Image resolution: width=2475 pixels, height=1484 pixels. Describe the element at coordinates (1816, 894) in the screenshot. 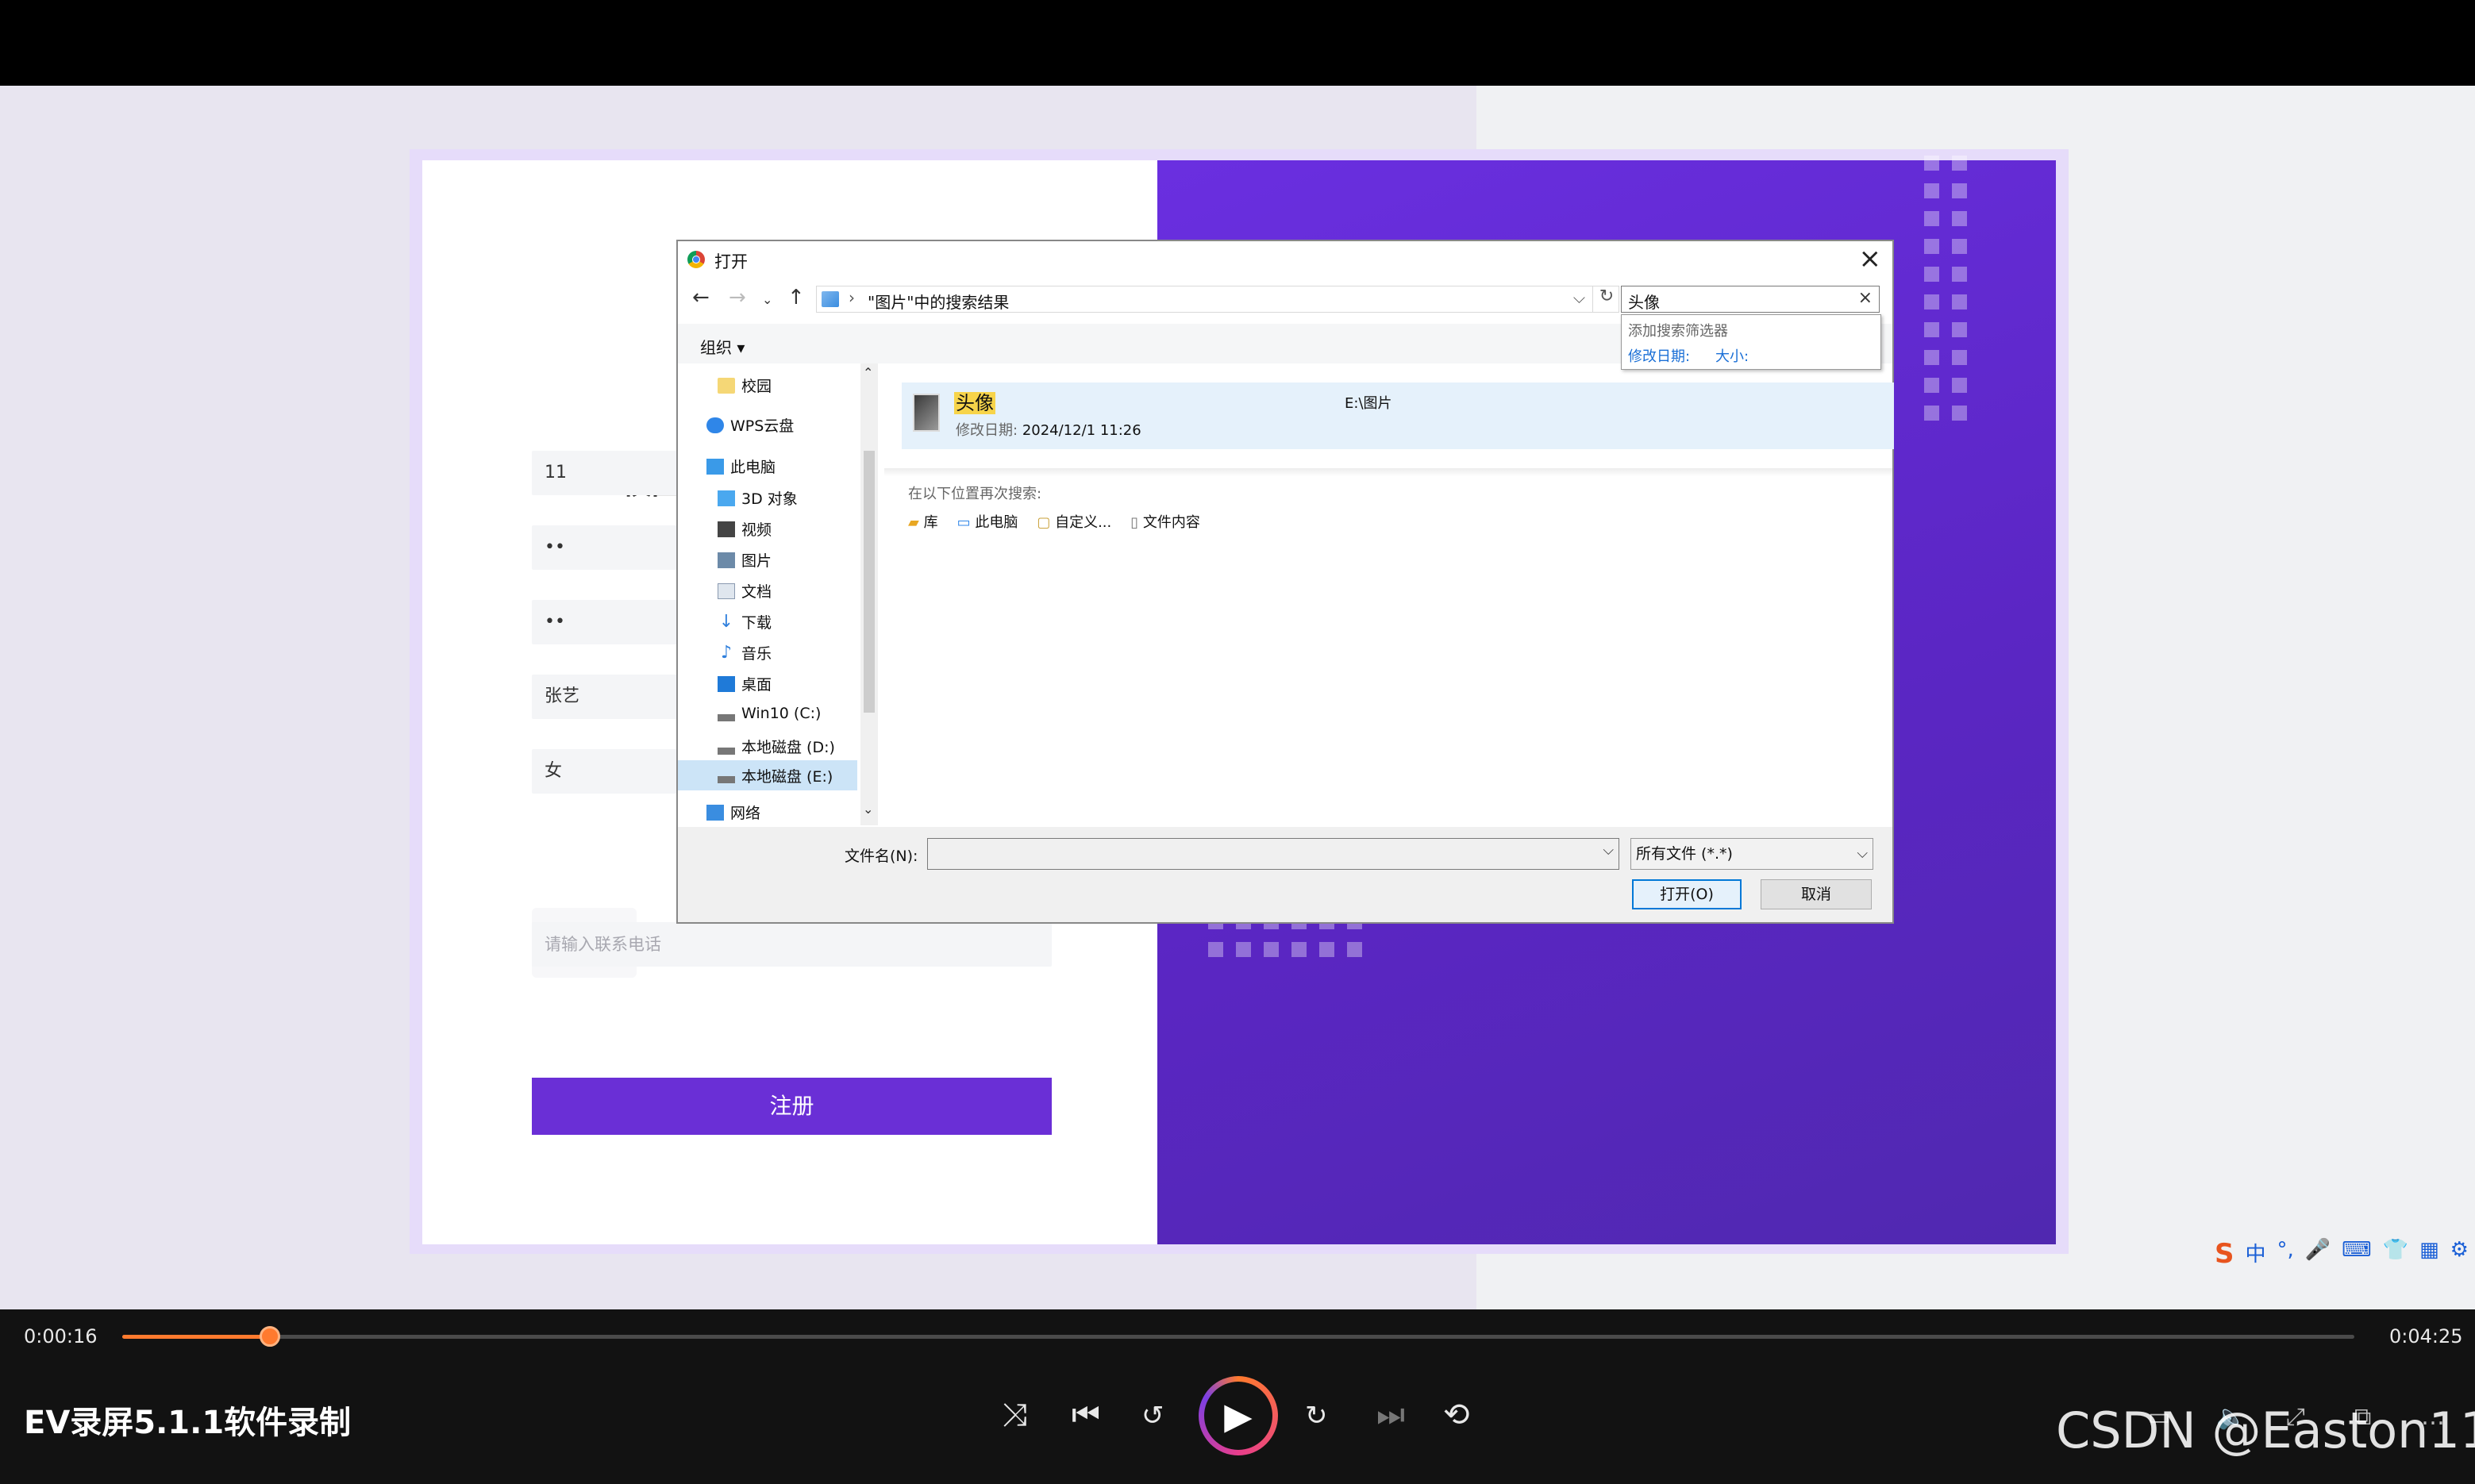

I see `cancel-button: 取消` at that location.